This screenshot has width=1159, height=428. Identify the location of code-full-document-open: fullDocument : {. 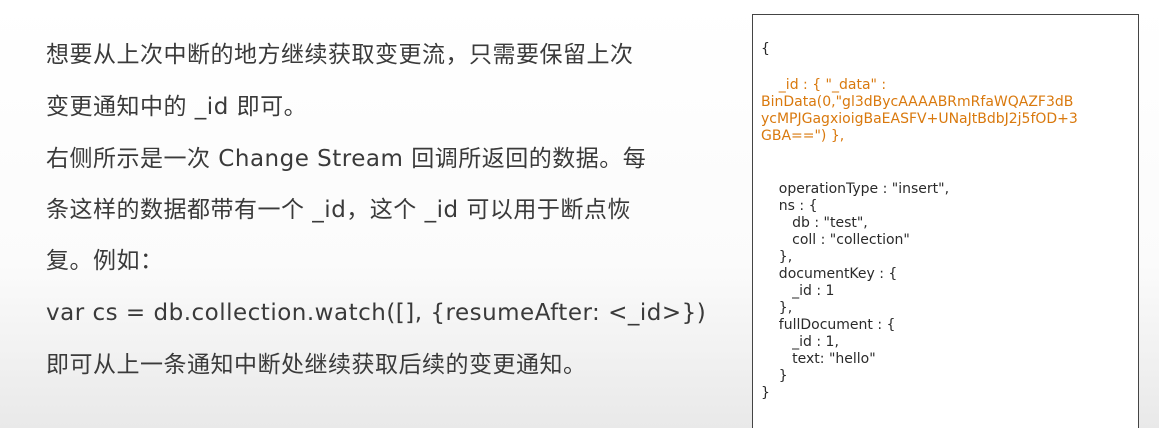
(828, 325).